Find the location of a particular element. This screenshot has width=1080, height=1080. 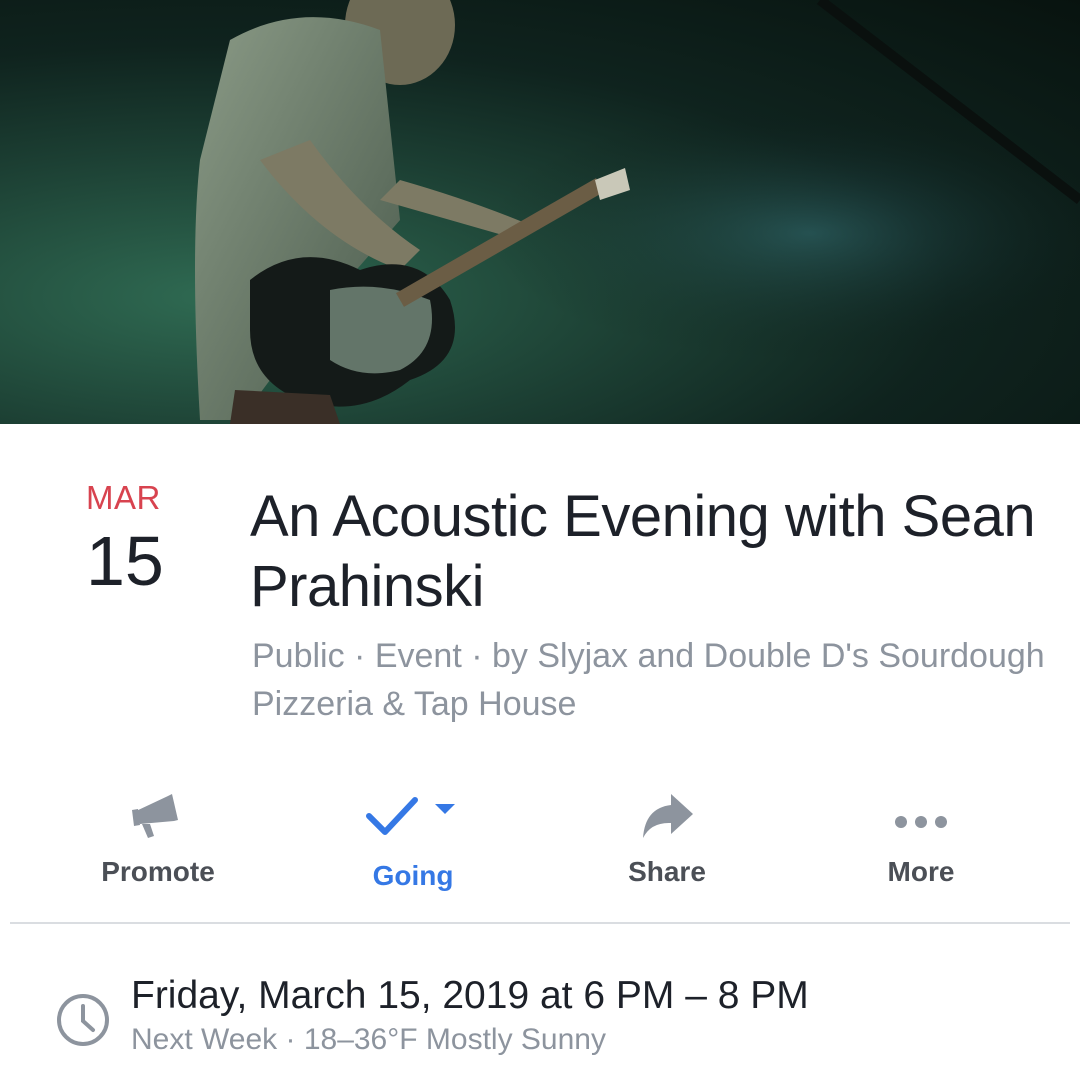

caret-down-icon is located at coordinates (445, 809).